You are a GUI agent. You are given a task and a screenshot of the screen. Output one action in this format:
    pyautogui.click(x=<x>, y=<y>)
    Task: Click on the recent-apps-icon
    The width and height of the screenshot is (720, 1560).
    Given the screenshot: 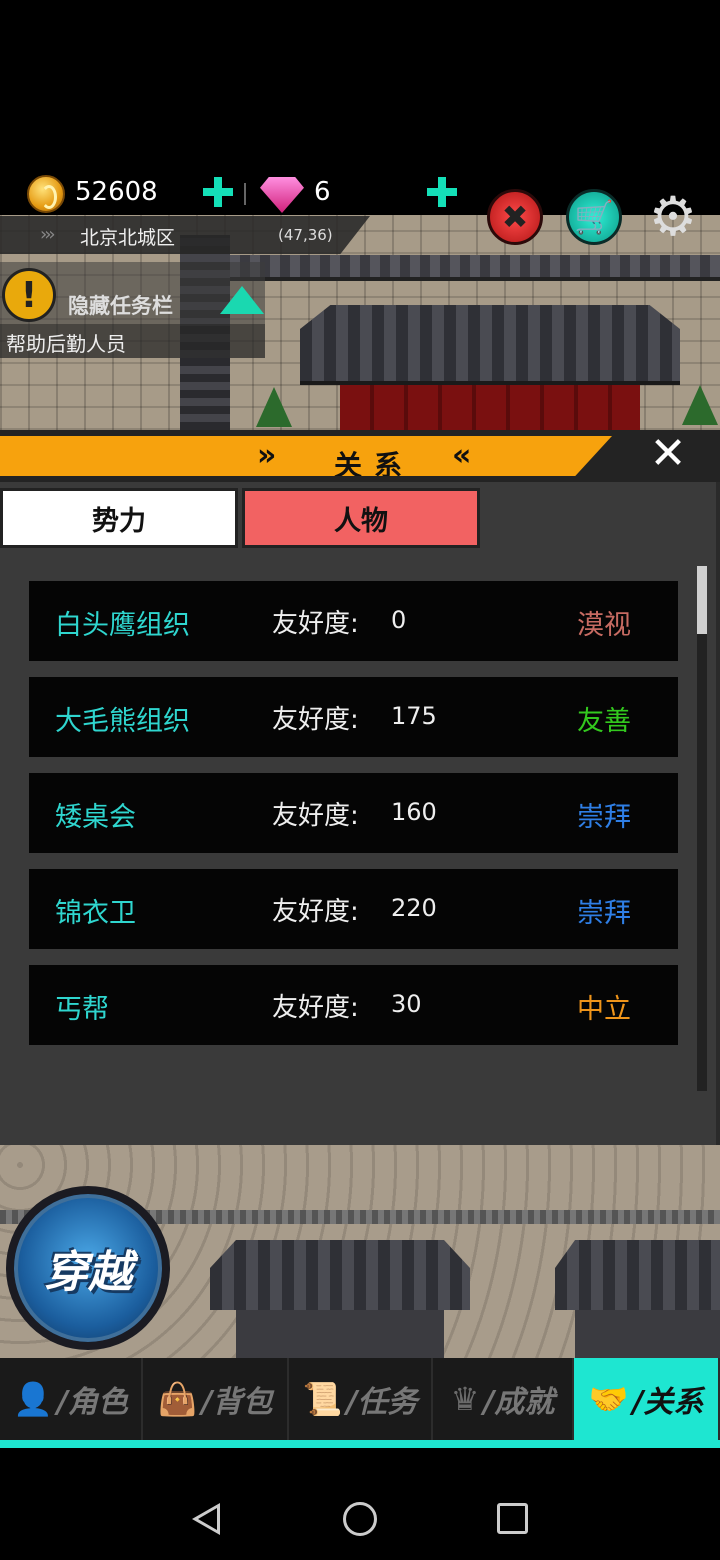 What is the action you would take?
    pyautogui.click(x=512, y=1518)
    